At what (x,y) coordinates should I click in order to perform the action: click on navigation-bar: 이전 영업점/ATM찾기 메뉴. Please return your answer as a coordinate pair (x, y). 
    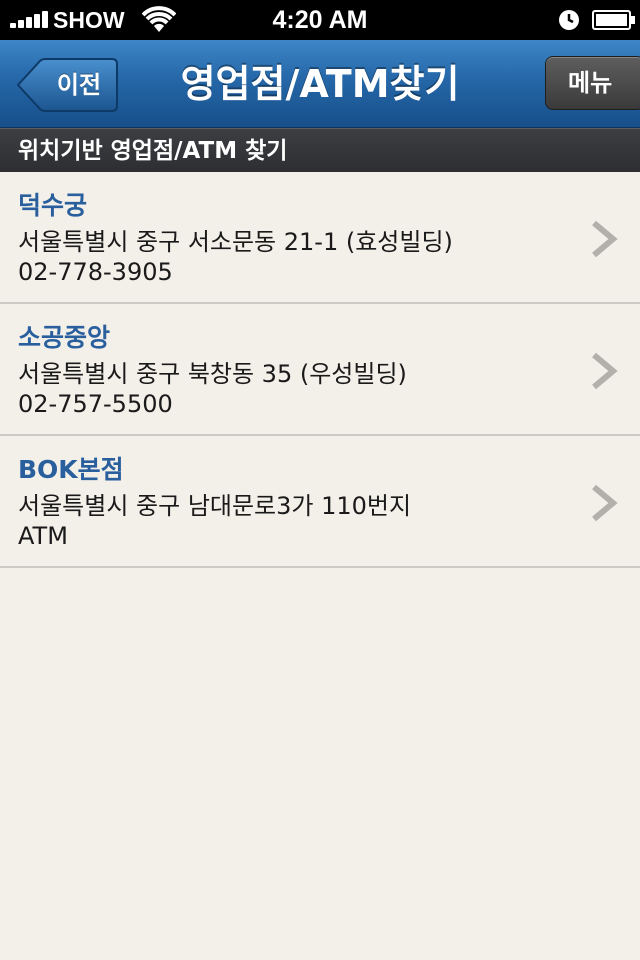
    Looking at the image, I should click on (320, 84).